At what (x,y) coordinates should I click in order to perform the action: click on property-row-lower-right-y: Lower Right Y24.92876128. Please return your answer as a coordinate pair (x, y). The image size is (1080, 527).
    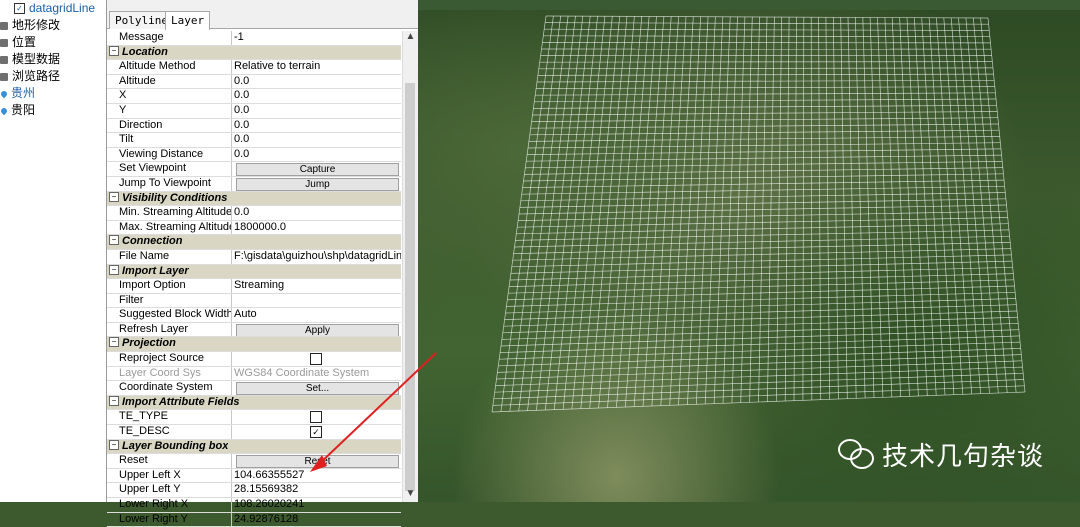
    Looking at the image, I should click on (254, 520).